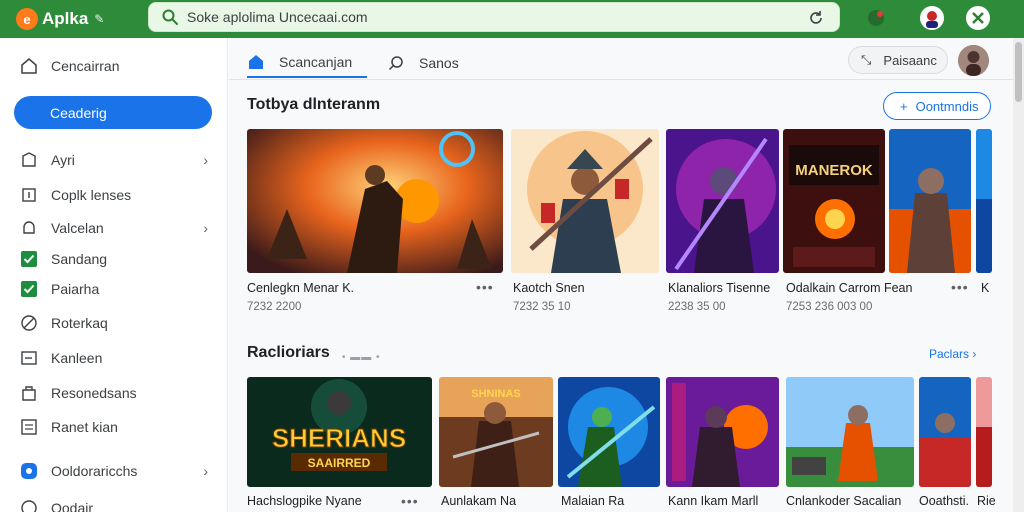 This screenshot has height=512, width=1024. What do you see at coordinates (1018, 275) in the screenshot?
I see `scrollbar` at bounding box center [1018, 275].